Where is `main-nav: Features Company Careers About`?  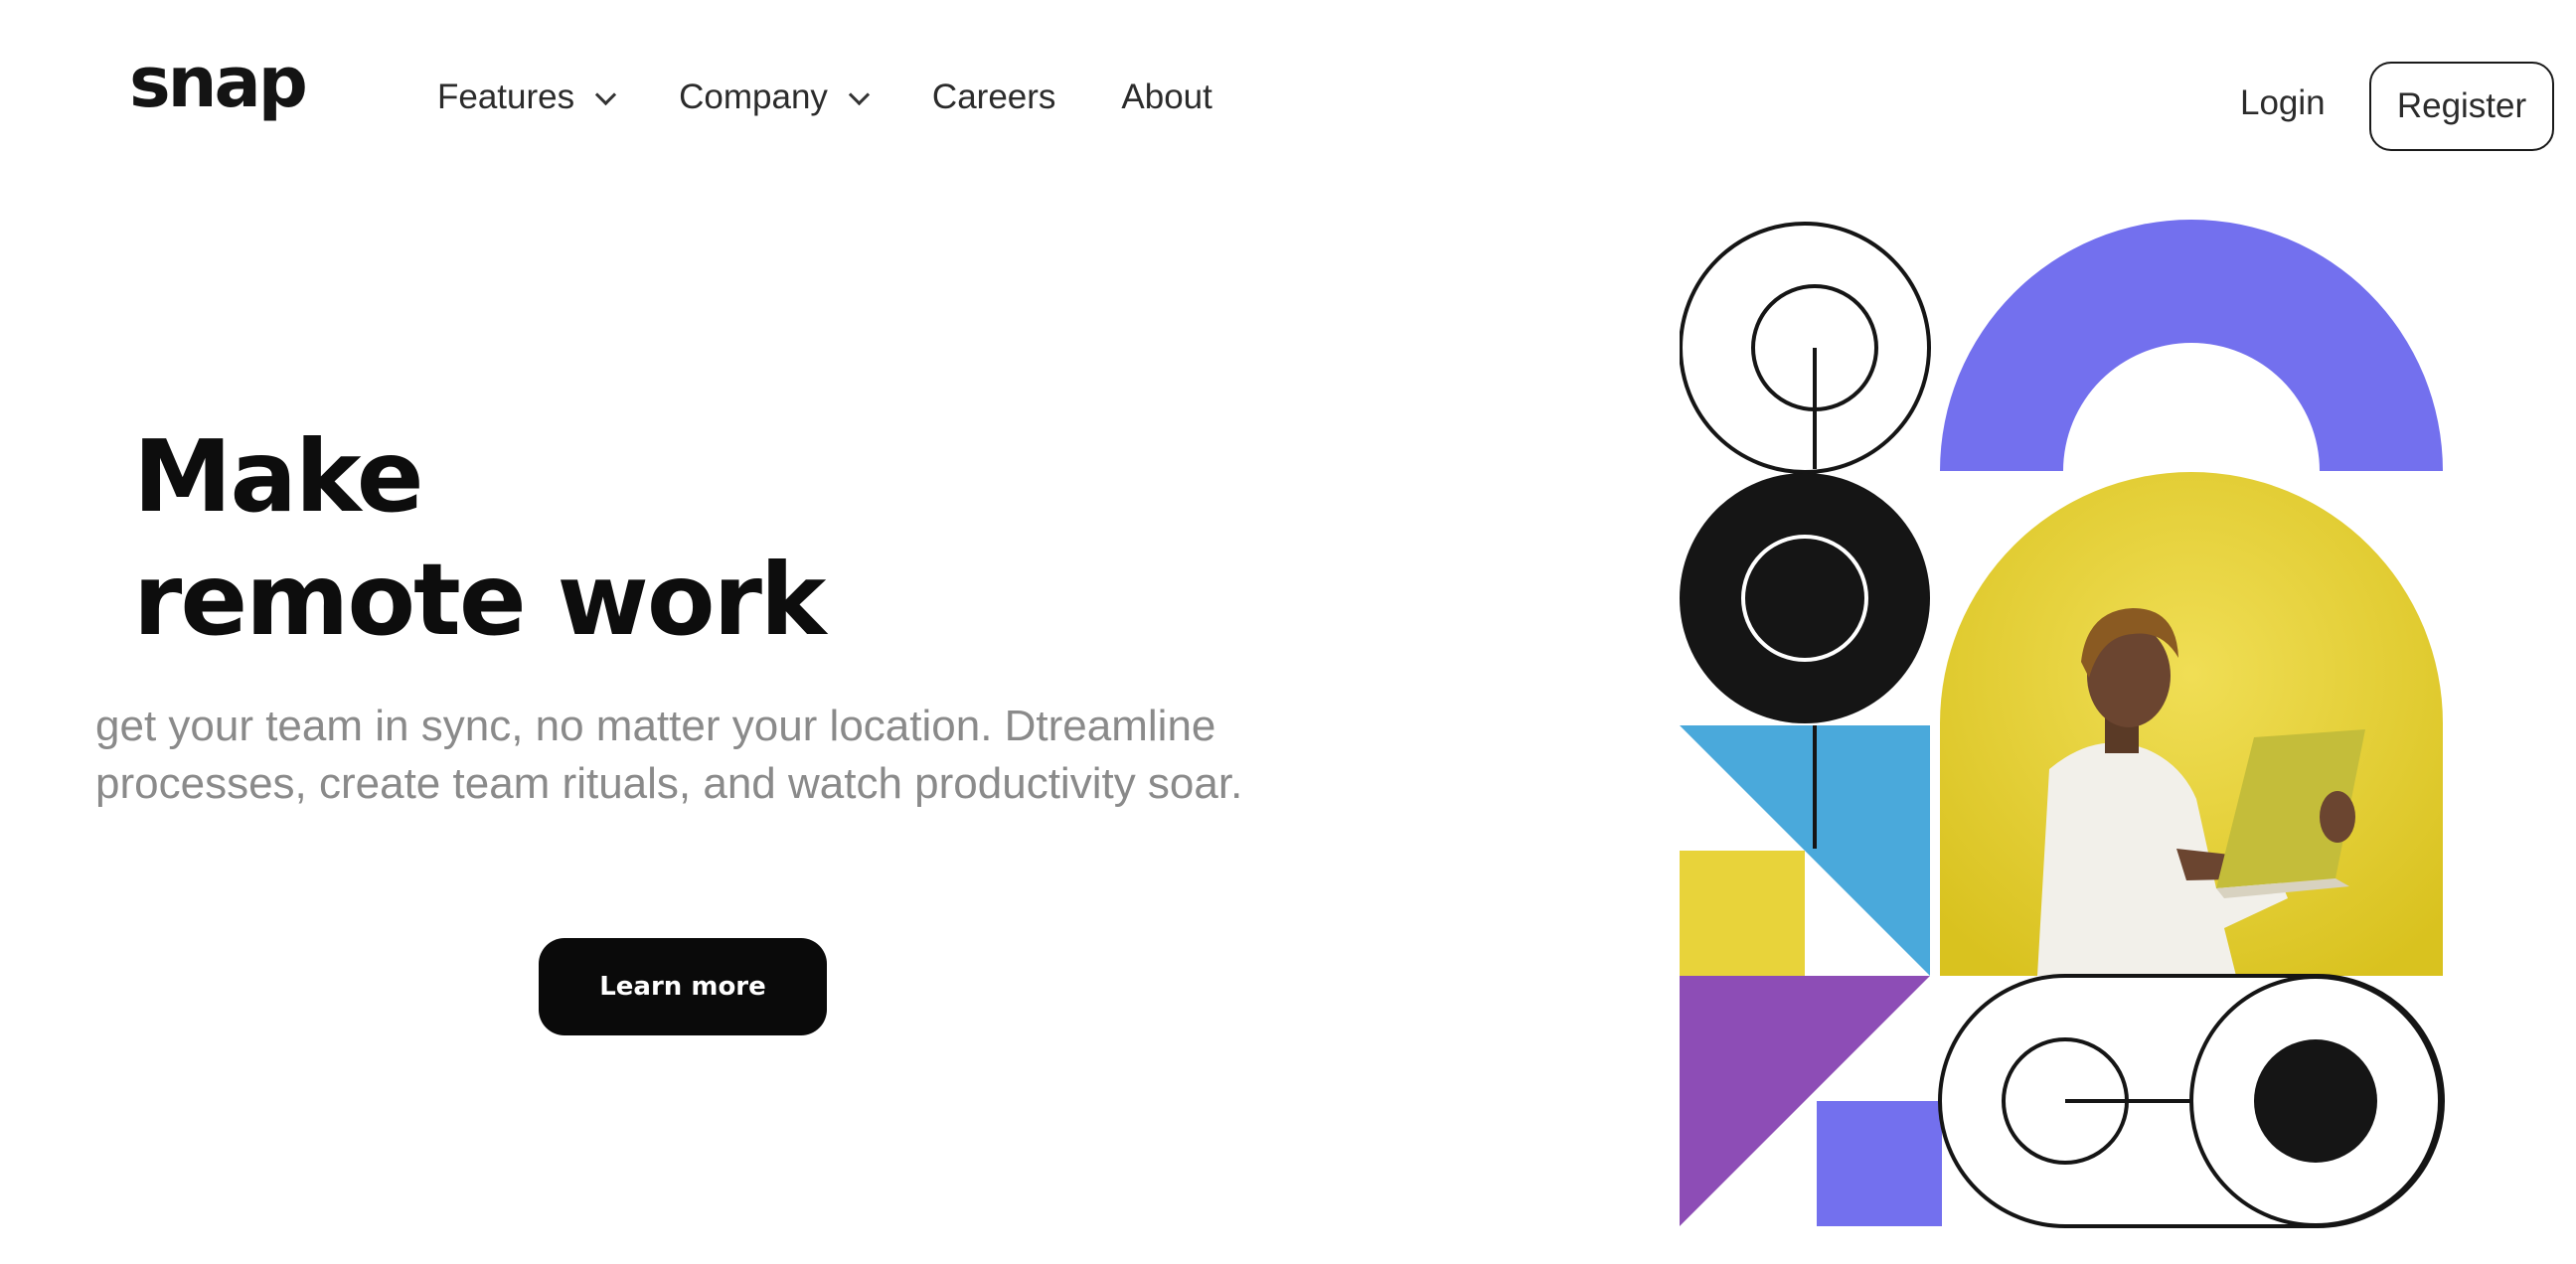 main-nav: Features Company Careers About is located at coordinates (857, 97).